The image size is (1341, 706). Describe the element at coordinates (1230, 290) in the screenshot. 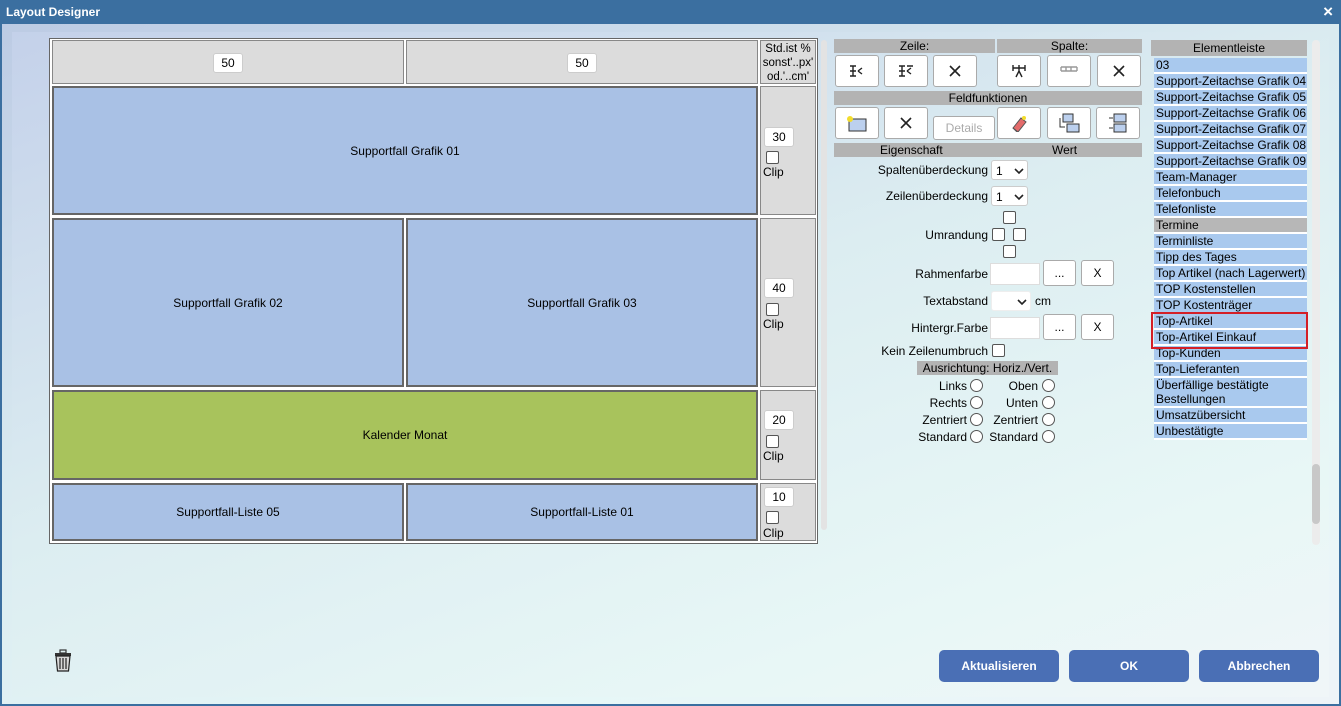

I see `element-list-item: TOP Kostenstellen` at that location.